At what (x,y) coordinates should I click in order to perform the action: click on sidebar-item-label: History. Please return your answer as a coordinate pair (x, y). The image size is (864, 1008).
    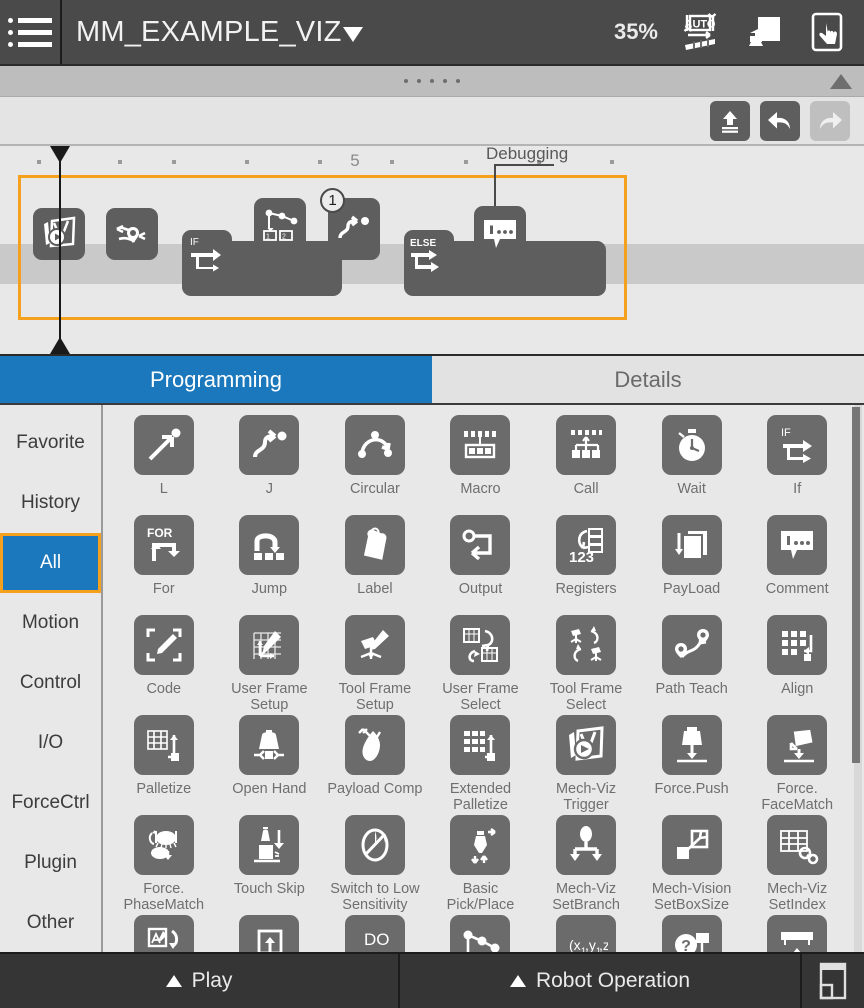
    Looking at the image, I should click on (50, 502).